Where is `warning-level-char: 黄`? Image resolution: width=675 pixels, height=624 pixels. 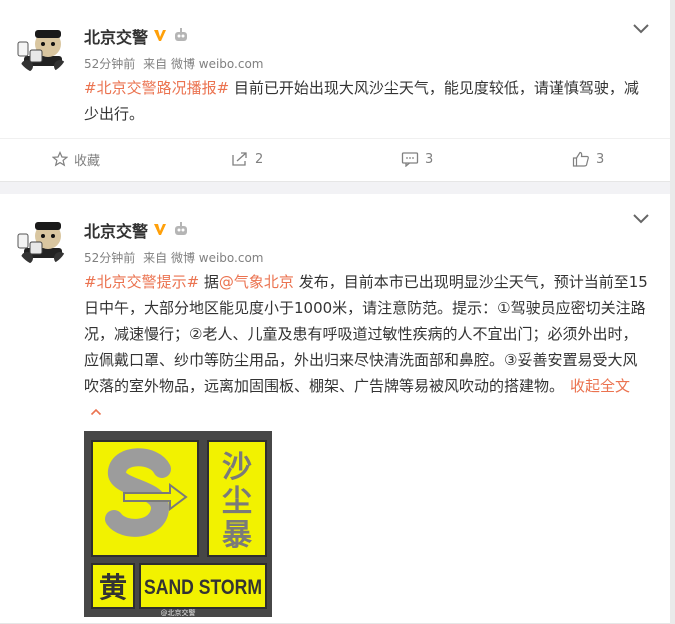 warning-level-char: 黄 is located at coordinates (113, 587).